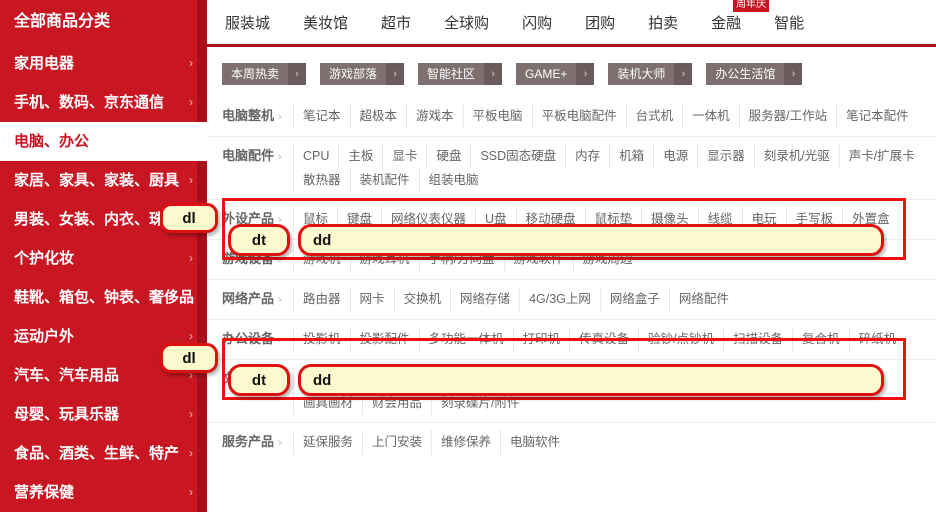  Describe the element at coordinates (327, 442) in the screenshot. I see `category-item-link: 延保服务` at that location.